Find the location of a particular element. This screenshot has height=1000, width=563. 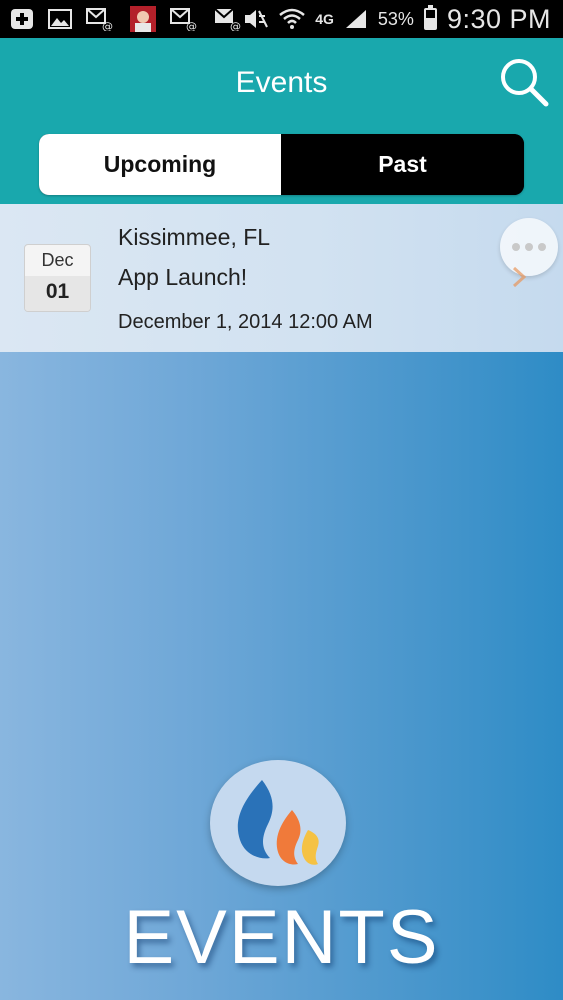

add-icon is located at coordinates (22, 19).